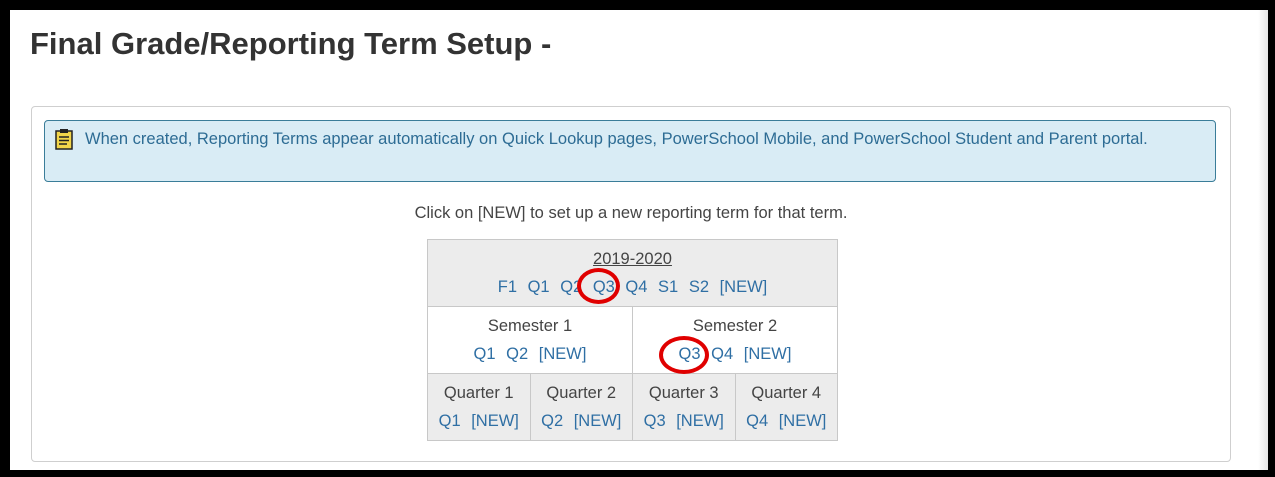 Image resolution: width=1275 pixels, height=477 pixels. What do you see at coordinates (700, 421) in the screenshot?
I see `quarter-3-link-new: [NEW]` at bounding box center [700, 421].